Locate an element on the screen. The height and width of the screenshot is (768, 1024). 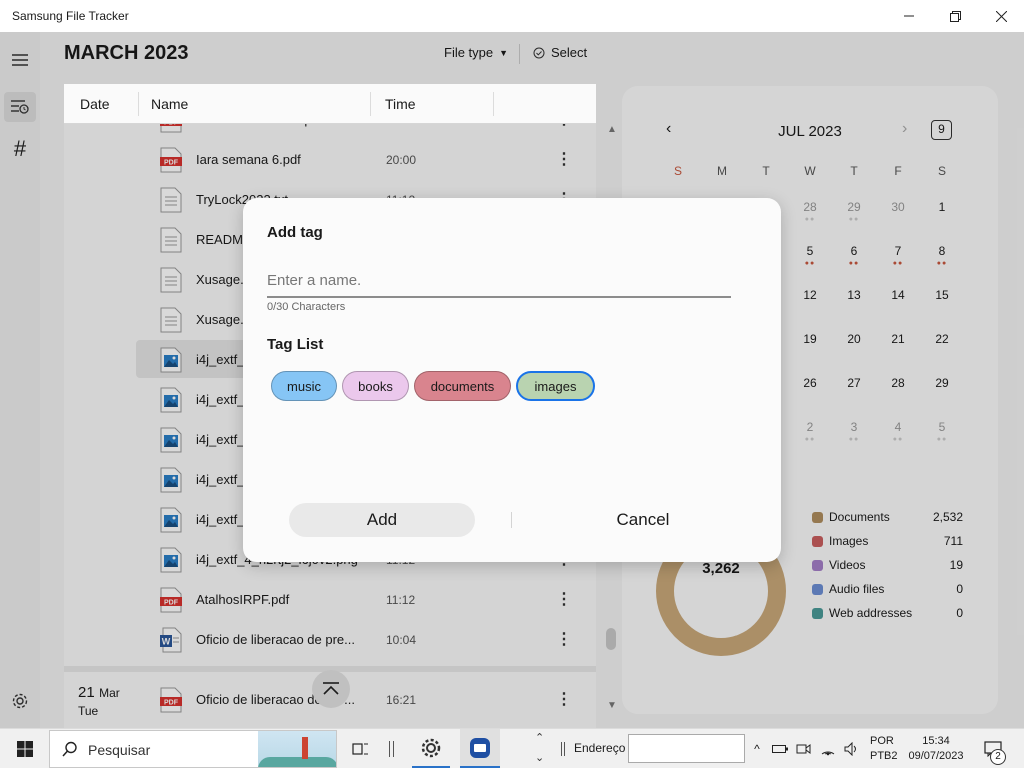
settings-app-icon is located at coordinates (431, 748).